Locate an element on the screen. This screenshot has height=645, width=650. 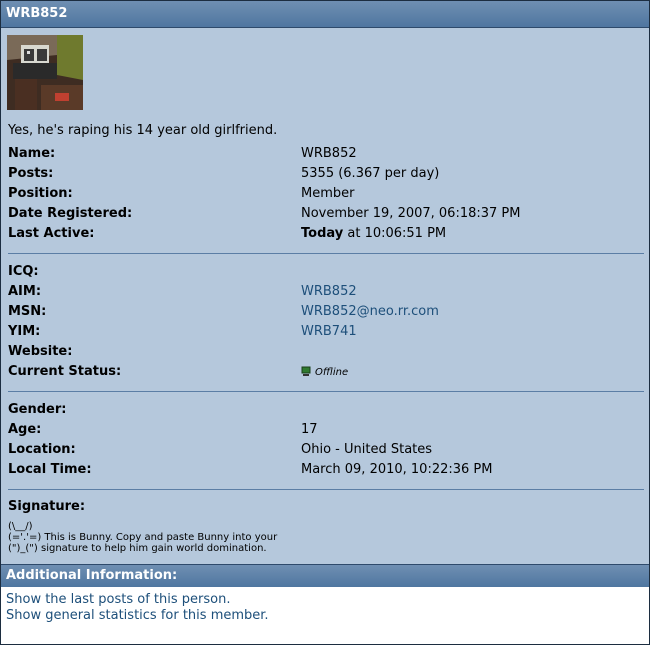
name-row: Name: WRB852 is located at coordinates (323, 154).